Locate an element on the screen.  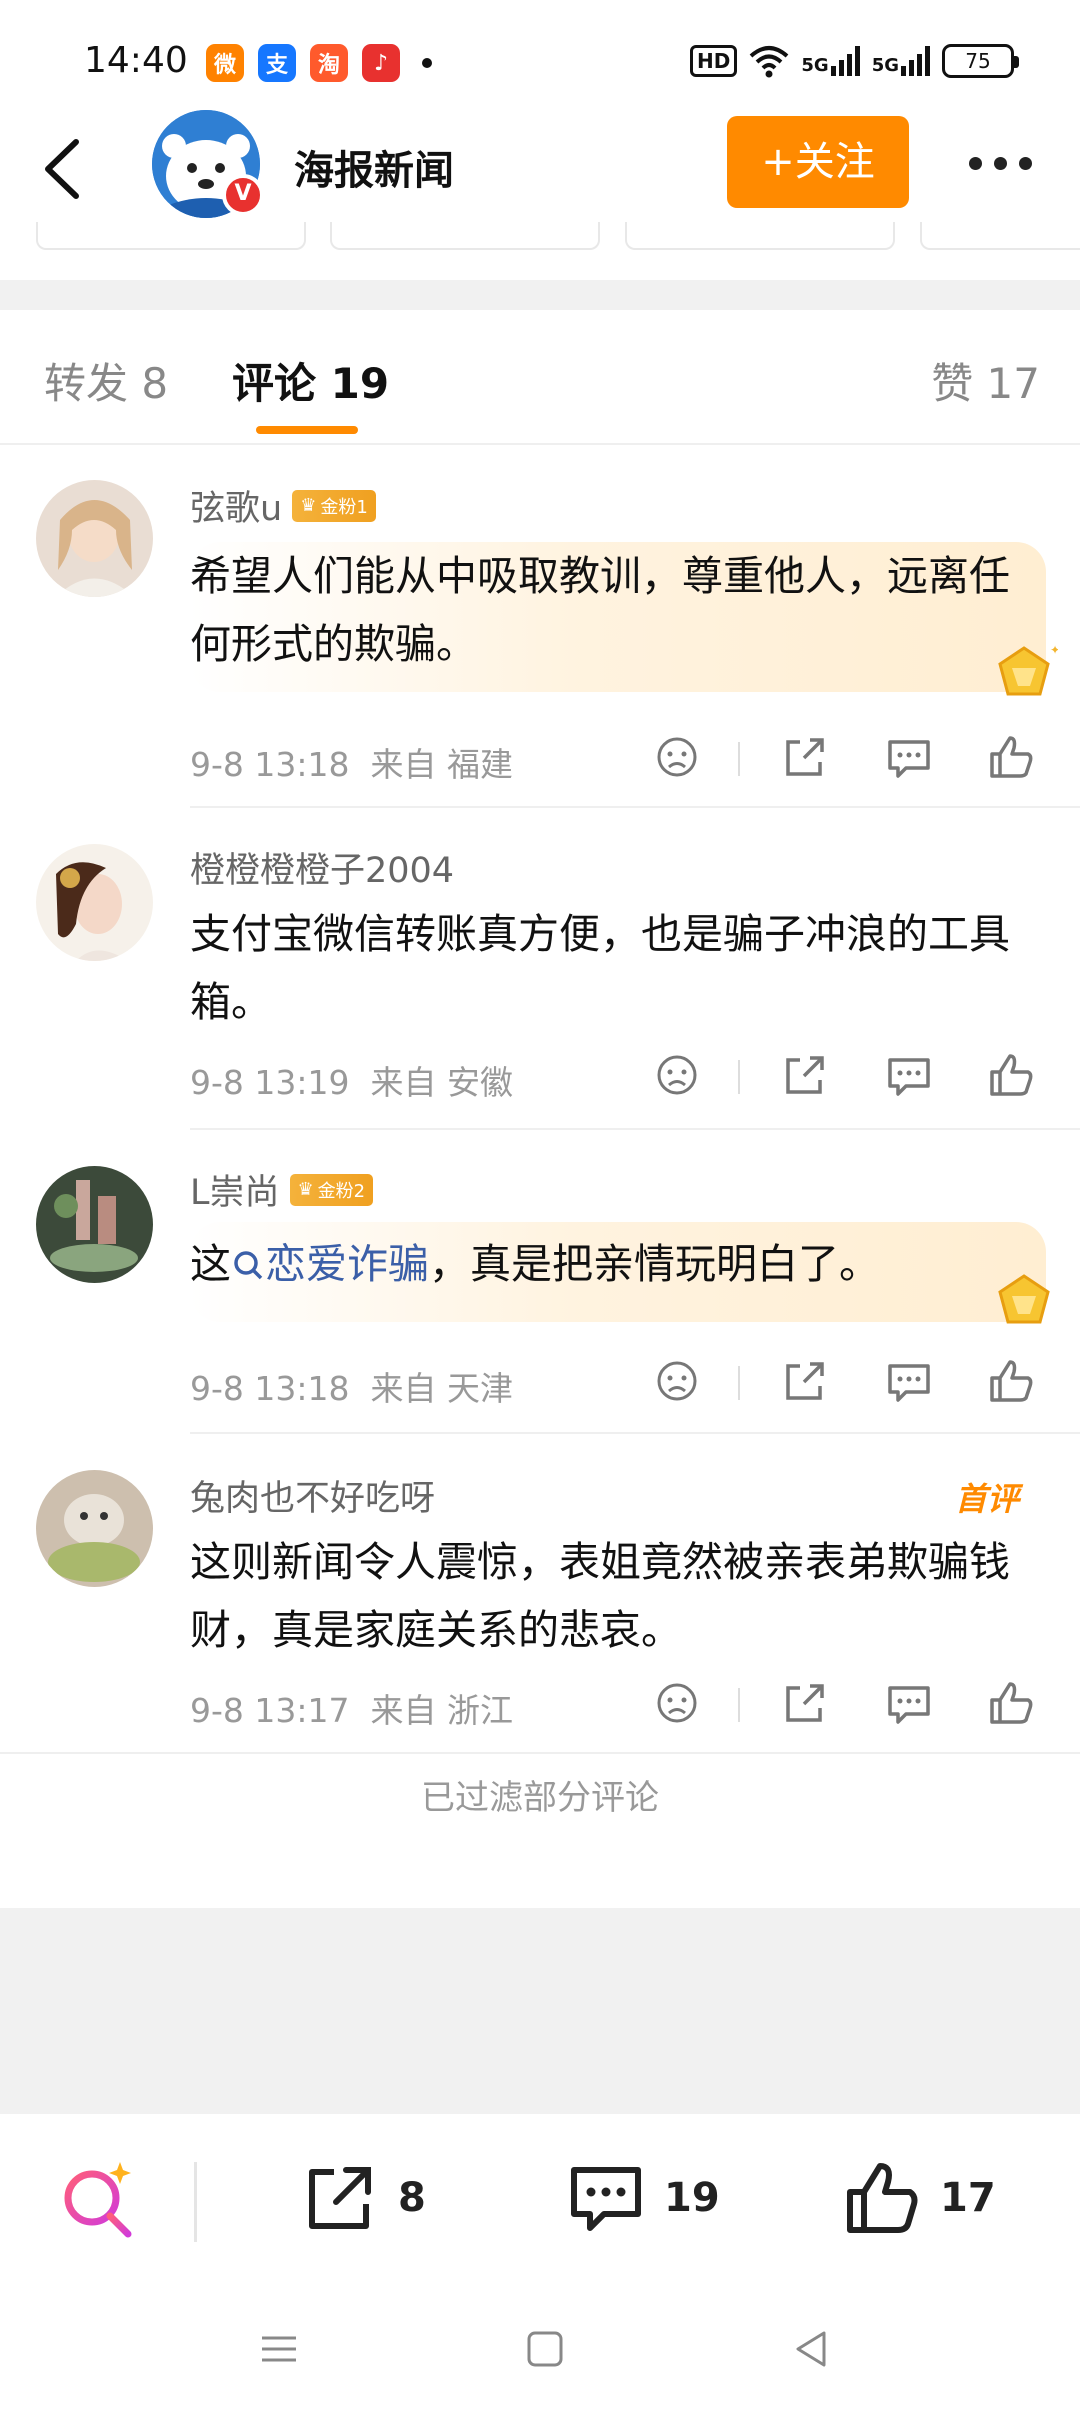
alipay-icon: 支 is located at coordinates (277, 63).